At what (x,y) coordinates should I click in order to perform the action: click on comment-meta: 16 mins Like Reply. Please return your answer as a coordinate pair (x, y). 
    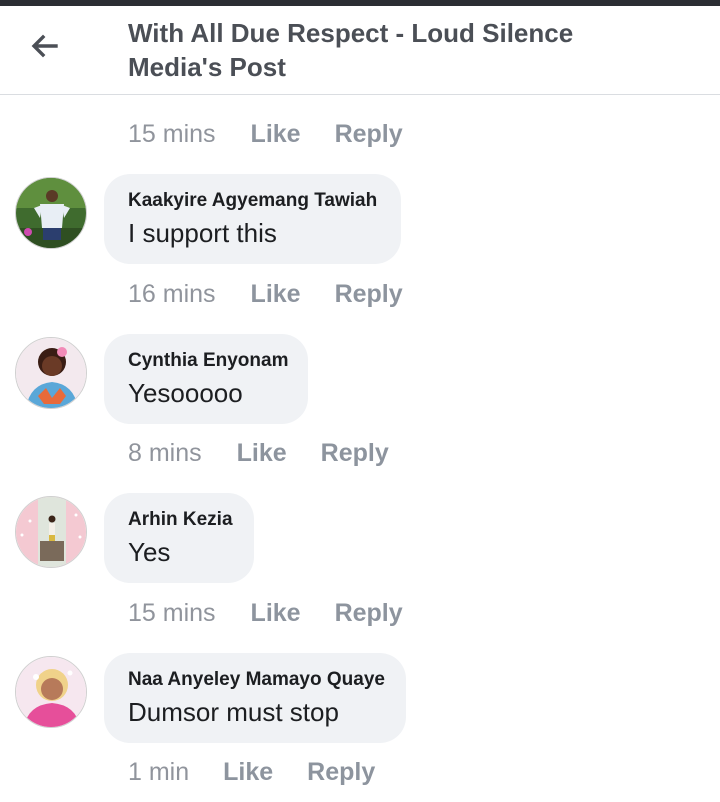
    Looking at the image, I should click on (201, 294).